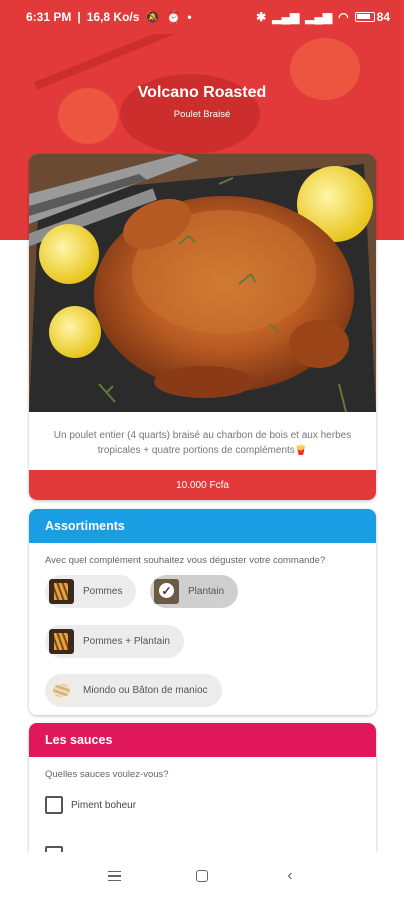  I want to click on home-icon, so click(202, 876).